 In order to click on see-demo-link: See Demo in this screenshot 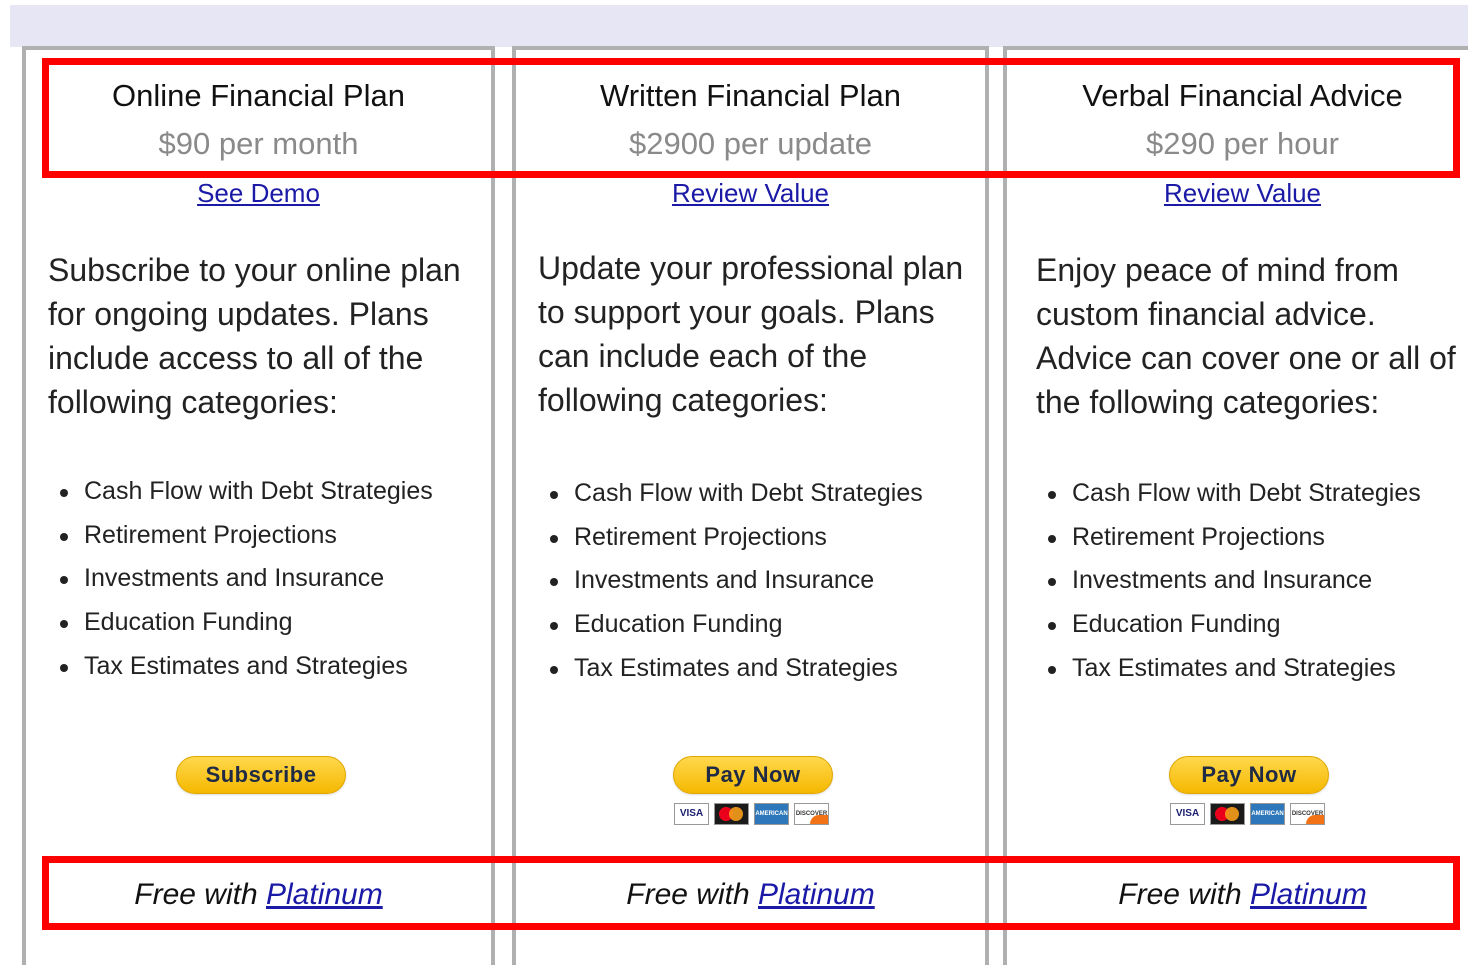, I will do `click(258, 193)`.